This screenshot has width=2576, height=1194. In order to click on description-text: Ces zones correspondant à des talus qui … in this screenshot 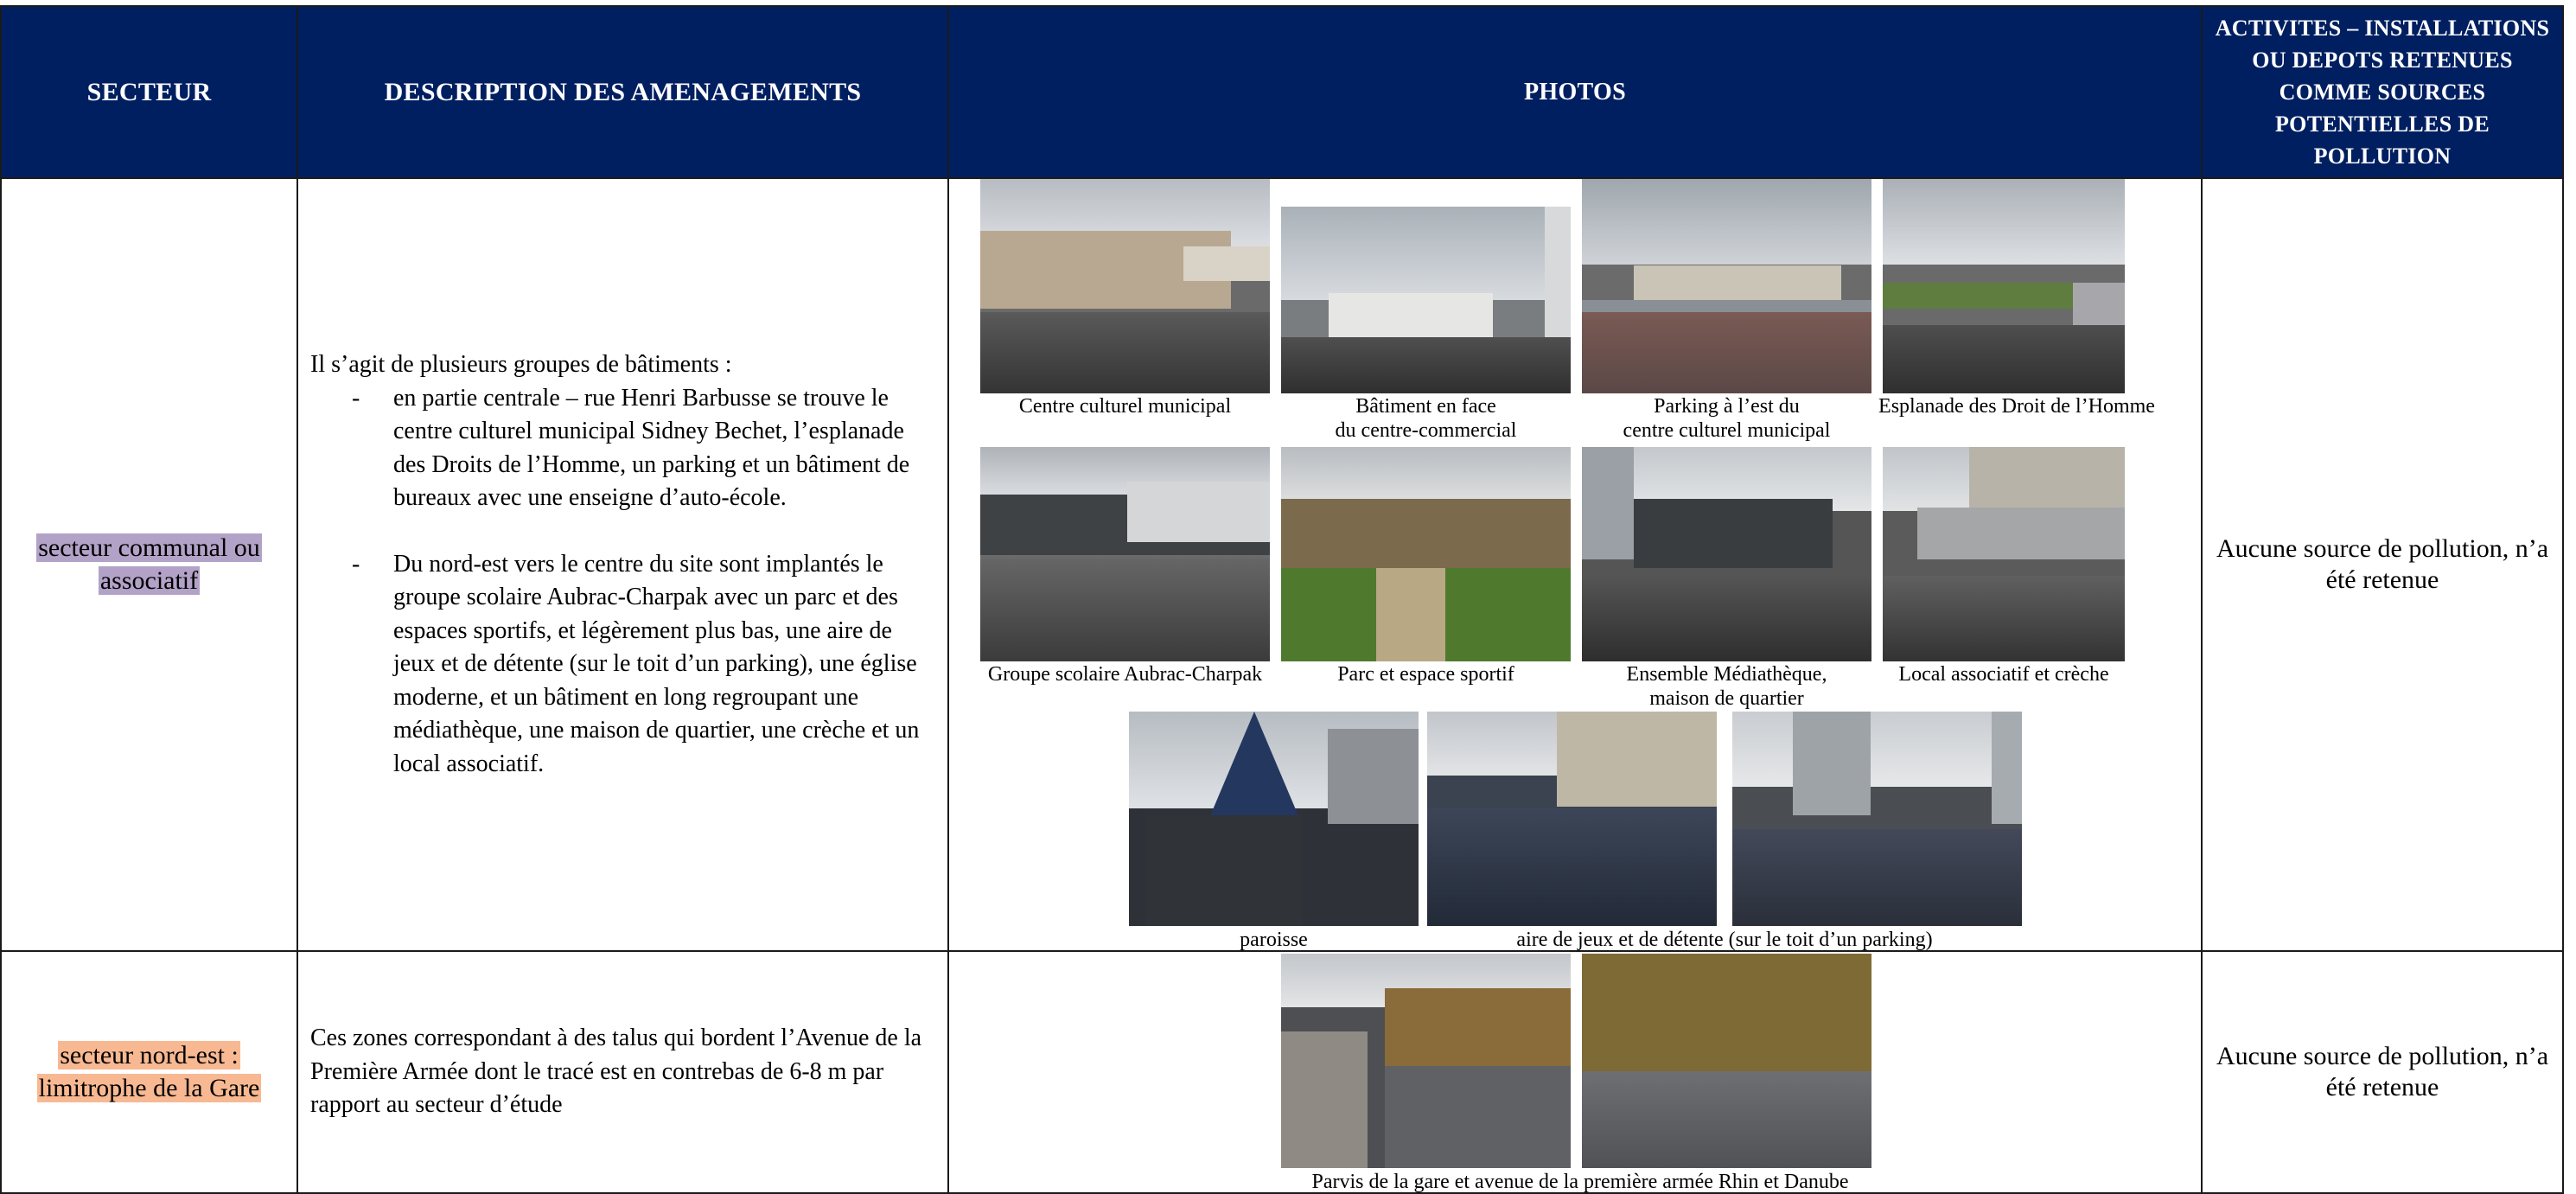, I will do `click(616, 1072)`.